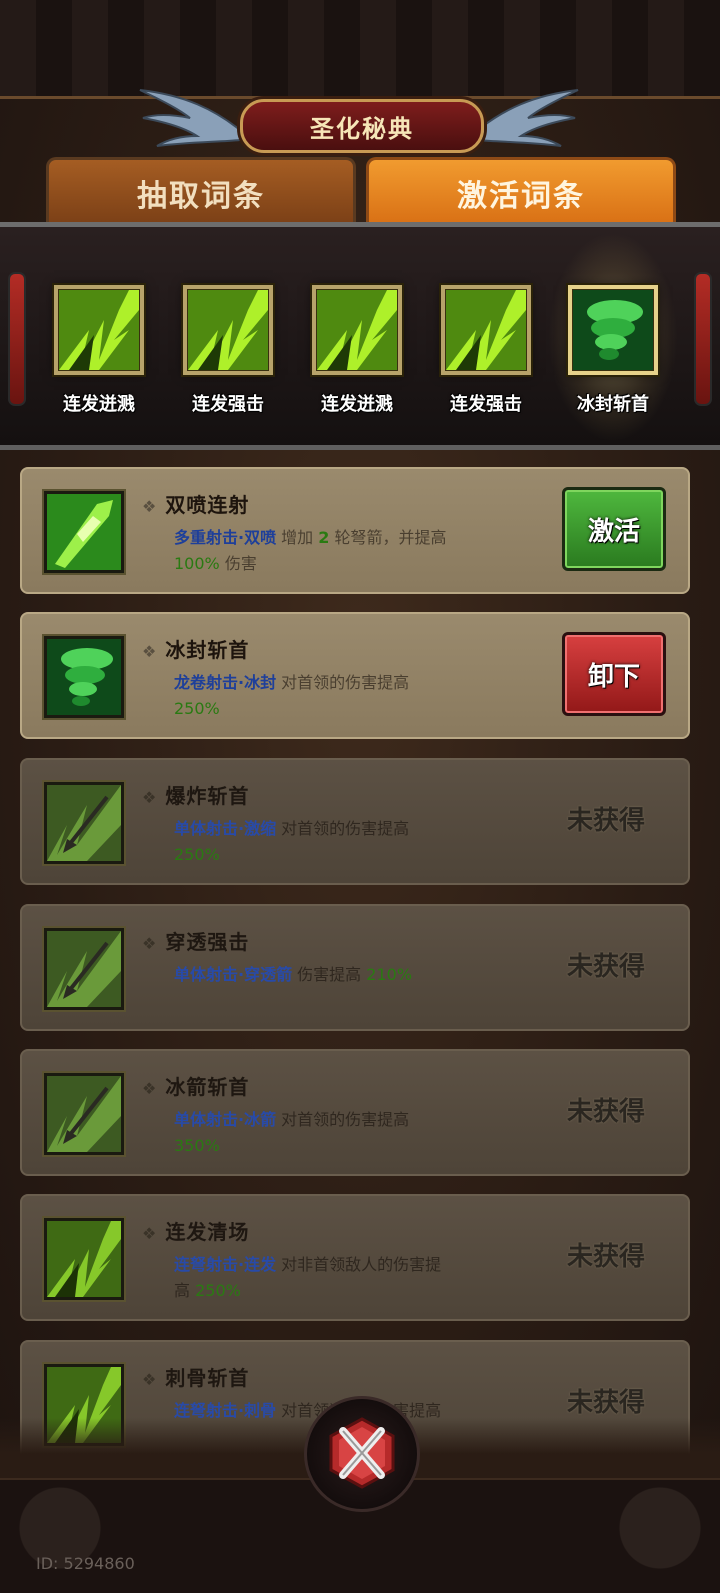  I want to click on entry-description: 多重射击·双喷 增加 2 轮弩箭，并提高 100% 伤害, so click(359, 551).